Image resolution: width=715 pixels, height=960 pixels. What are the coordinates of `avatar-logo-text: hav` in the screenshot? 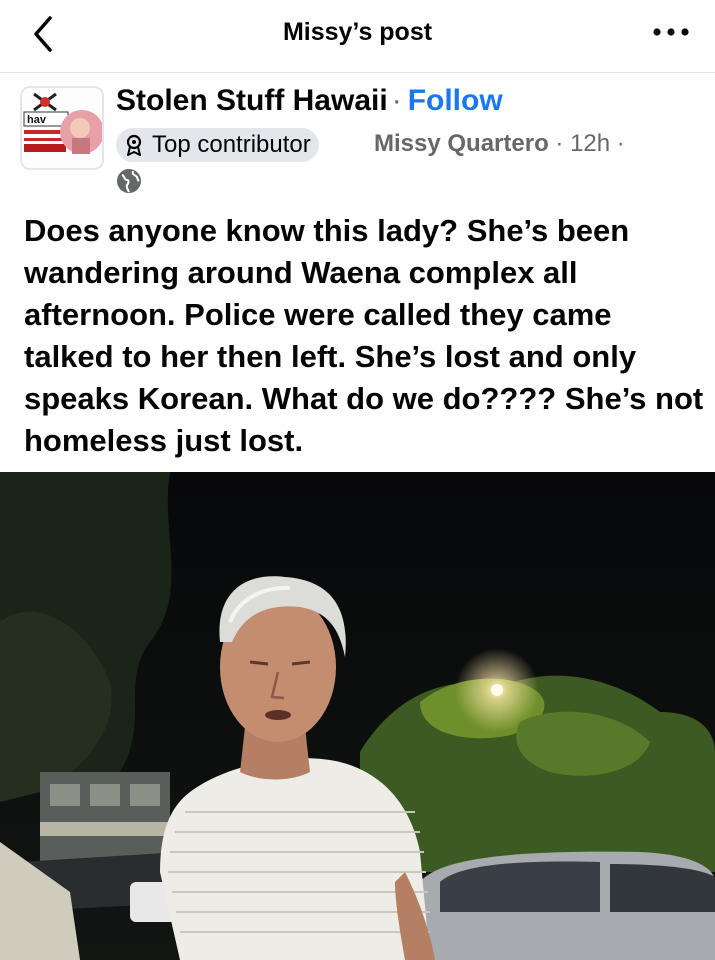 It's located at (37, 120).